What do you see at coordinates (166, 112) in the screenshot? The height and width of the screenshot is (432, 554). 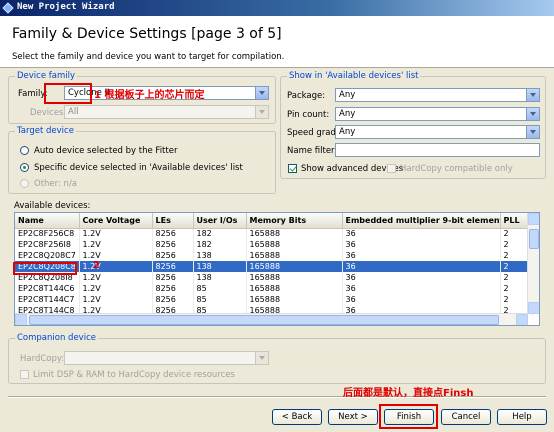 I see `devices-select: All` at bounding box center [166, 112].